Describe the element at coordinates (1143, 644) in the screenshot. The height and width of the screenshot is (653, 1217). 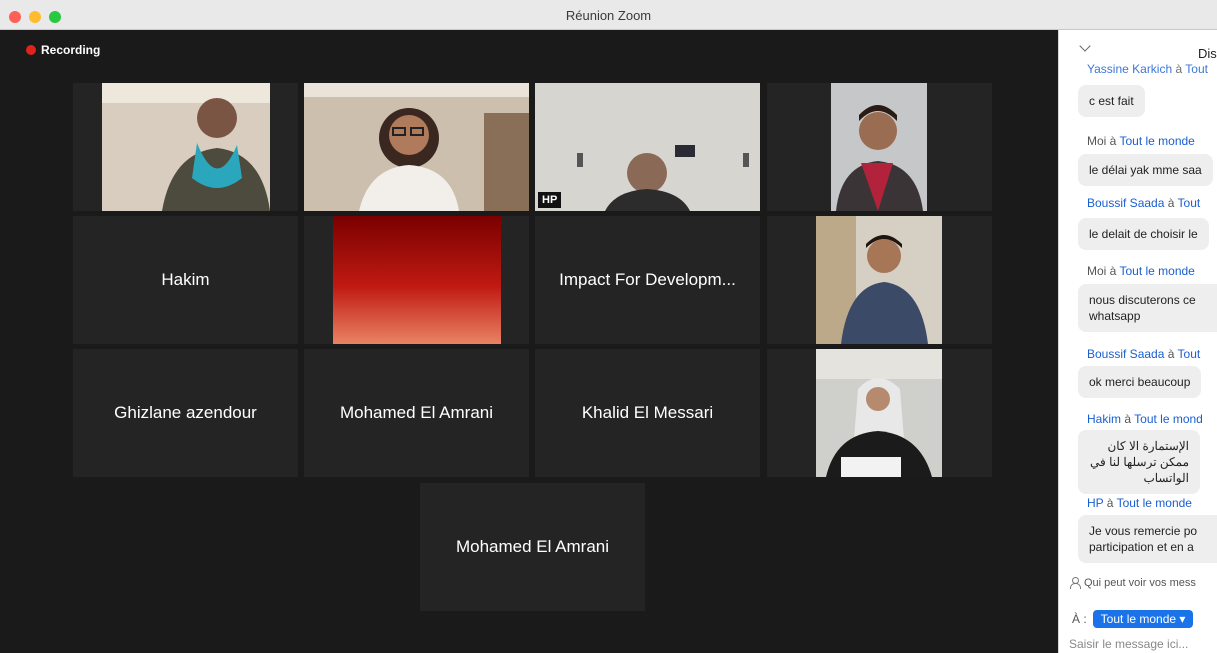
I see `chat-message-input` at that location.